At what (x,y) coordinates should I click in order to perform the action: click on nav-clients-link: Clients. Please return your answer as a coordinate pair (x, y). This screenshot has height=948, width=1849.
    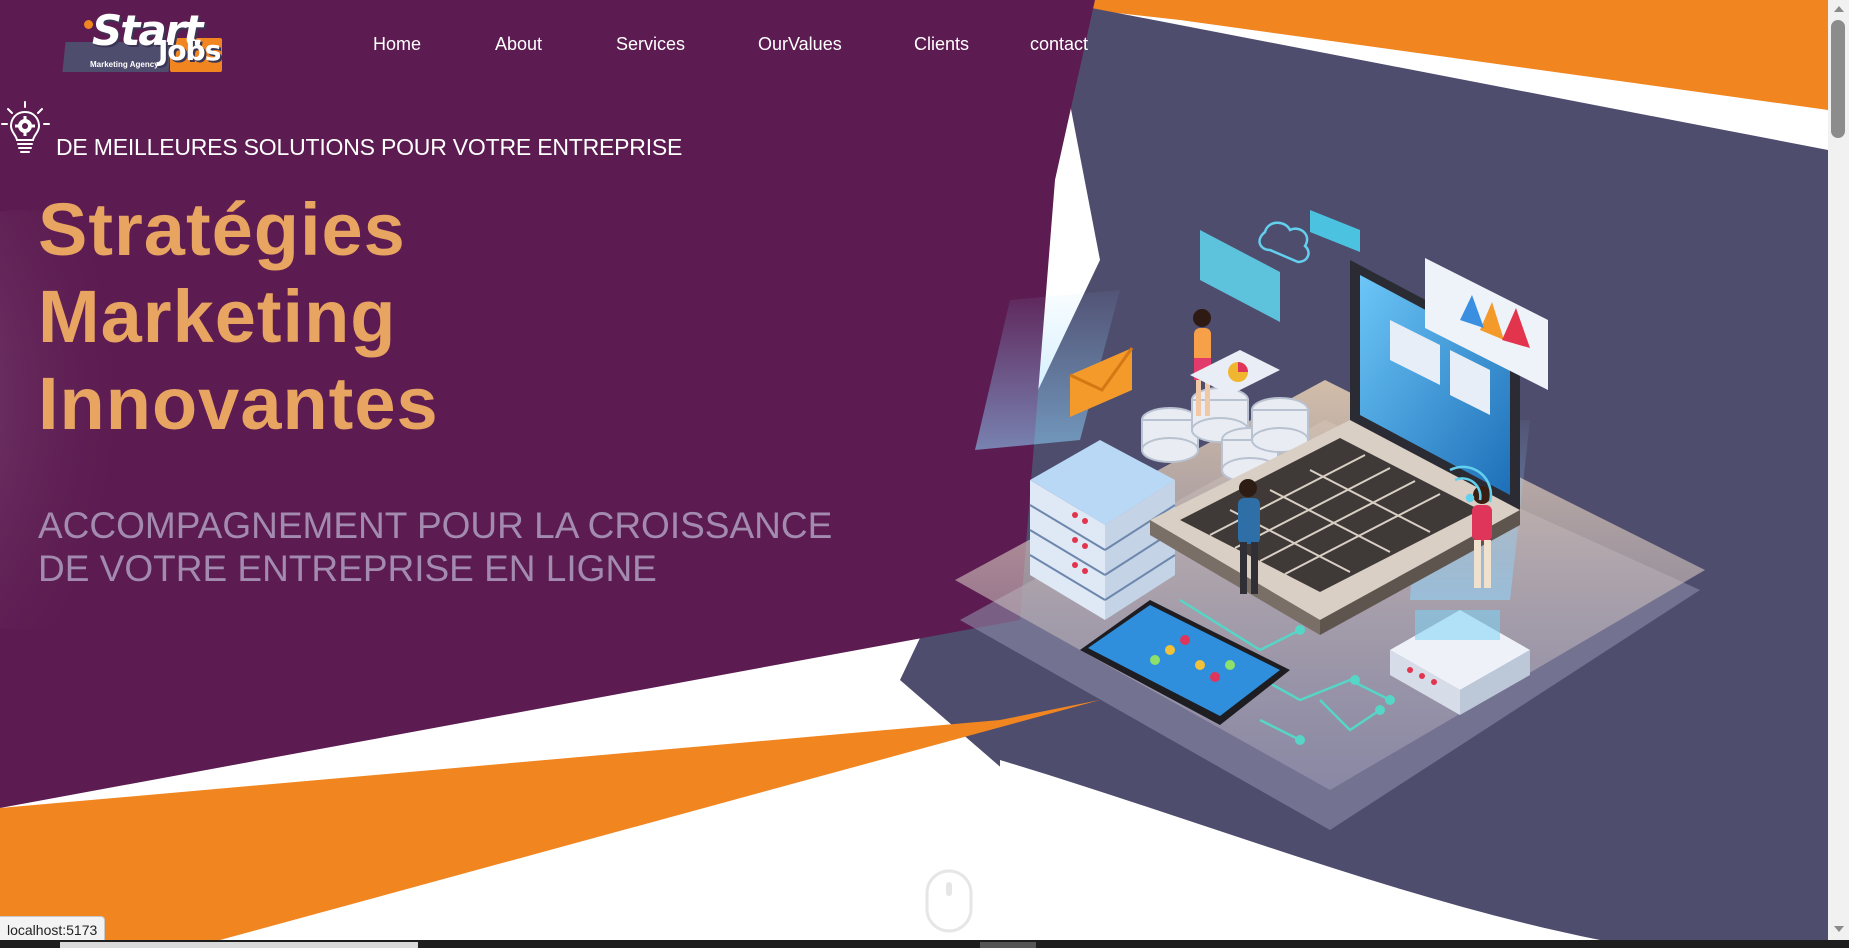
    Looking at the image, I should click on (941, 44).